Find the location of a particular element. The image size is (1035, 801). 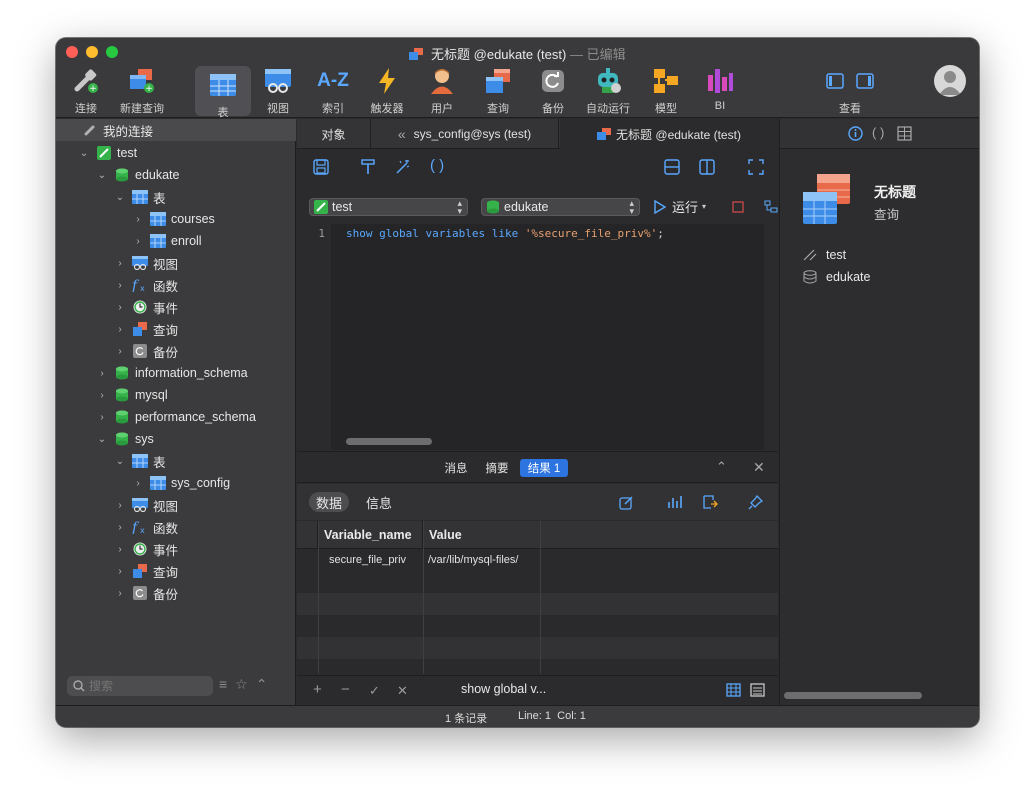

tree-item: ⌄ sys is located at coordinates (125, 439).